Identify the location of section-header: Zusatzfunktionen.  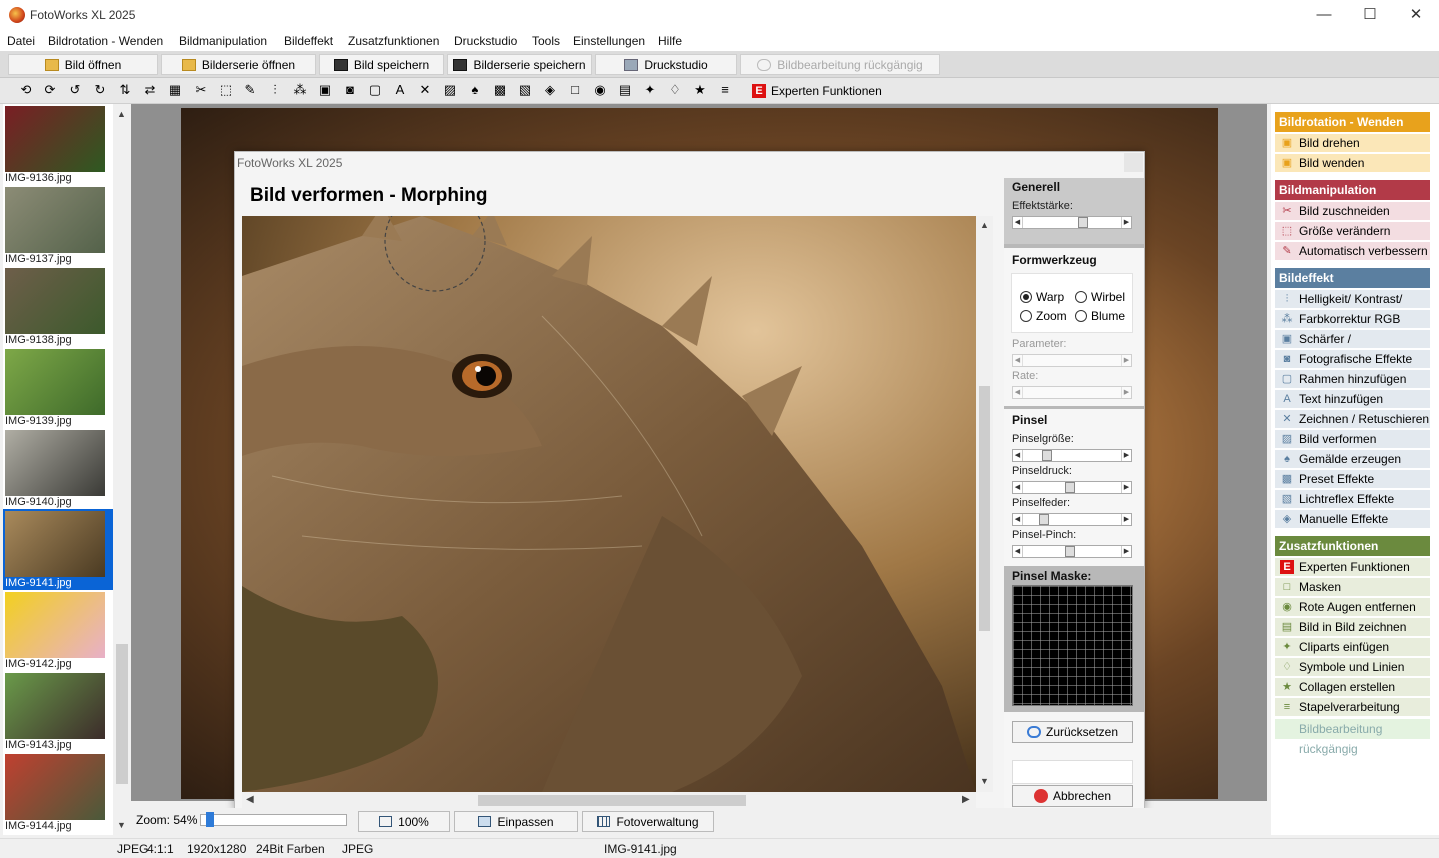
(1352, 546).